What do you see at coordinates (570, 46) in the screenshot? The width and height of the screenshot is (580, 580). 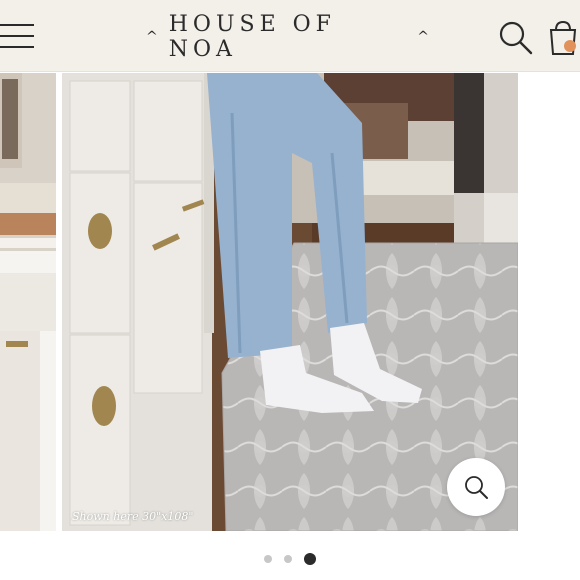 I see `cart-badge` at bounding box center [570, 46].